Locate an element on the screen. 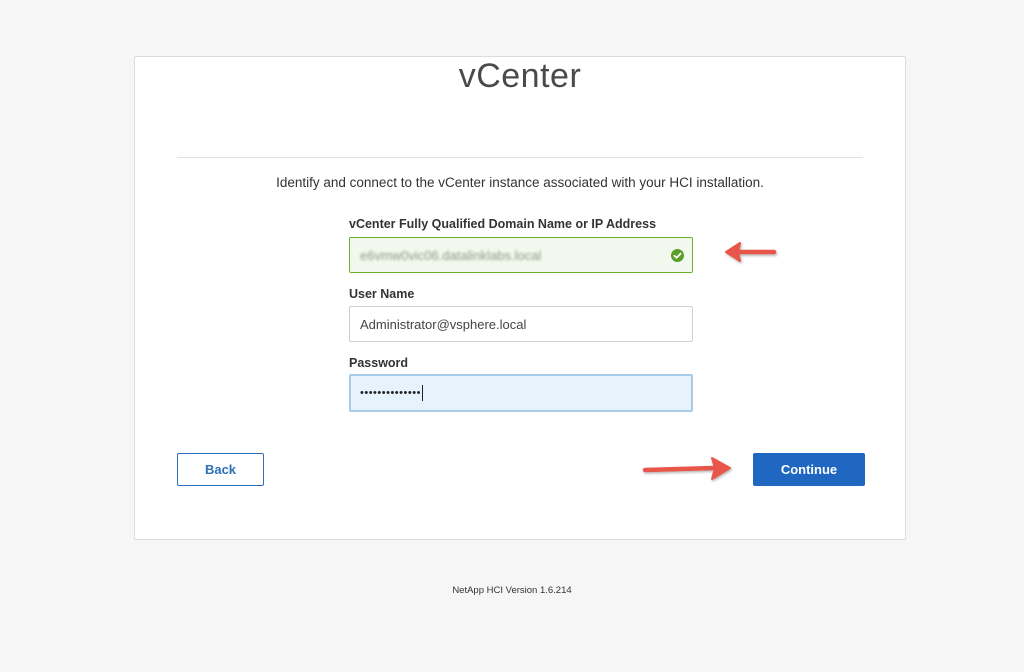 The height and width of the screenshot is (672, 1024). fqdn-input: e6vmw0vic06.datalinklabs.local is located at coordinates (521, 255).